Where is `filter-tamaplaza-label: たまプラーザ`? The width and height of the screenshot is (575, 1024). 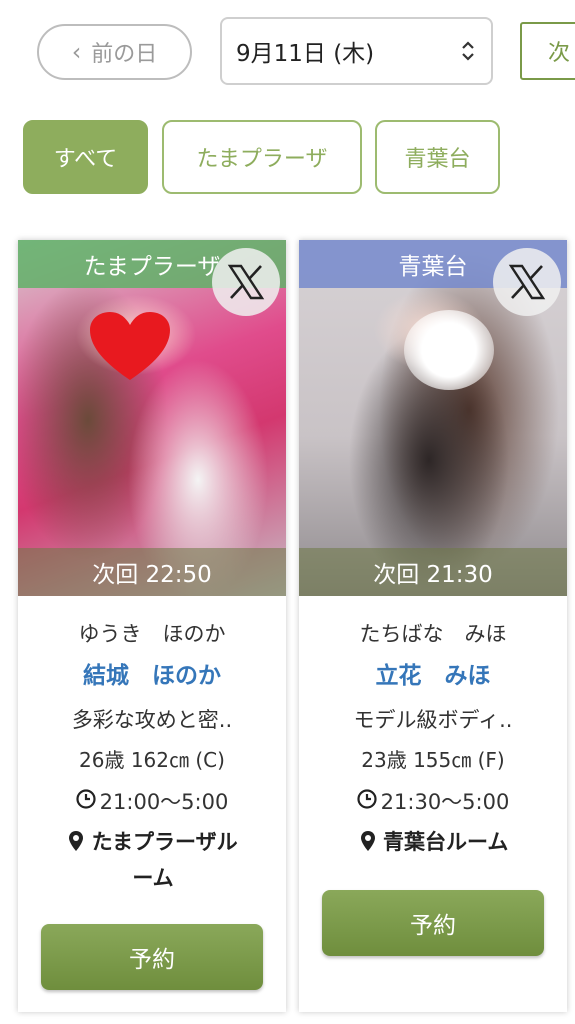 filter-tamaplaza-label: たまプラーザ is located at coordinates (262, 159).